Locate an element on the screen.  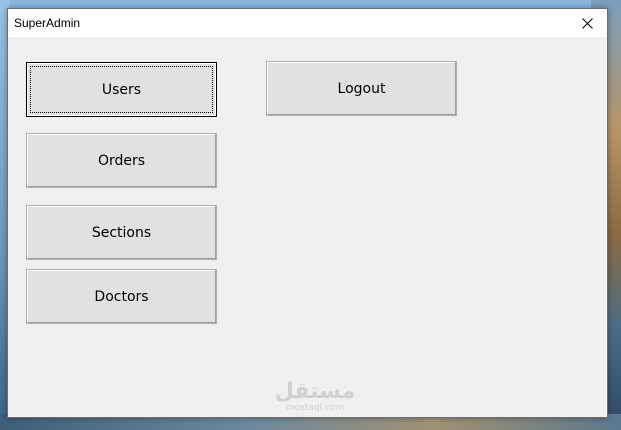
doctors-button-label: Doctors is located at coordinates (121, 296).